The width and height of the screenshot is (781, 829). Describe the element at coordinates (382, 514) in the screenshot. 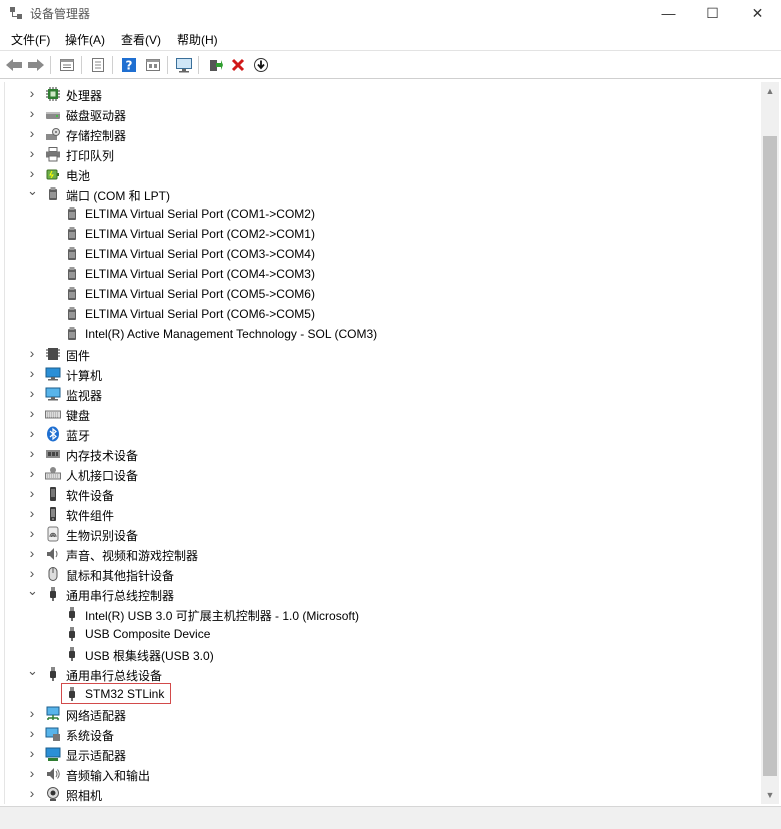

I see `tree-category: › 软件组件` at that location.